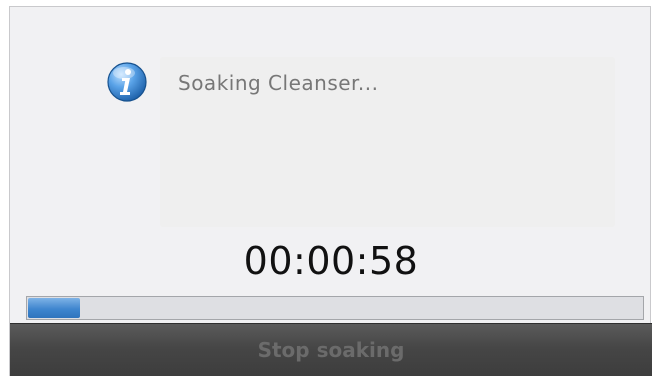  What do you see at coordinates (127, 82) in the screenshot?
I see `info-icon` at bounding box center [127, 82].